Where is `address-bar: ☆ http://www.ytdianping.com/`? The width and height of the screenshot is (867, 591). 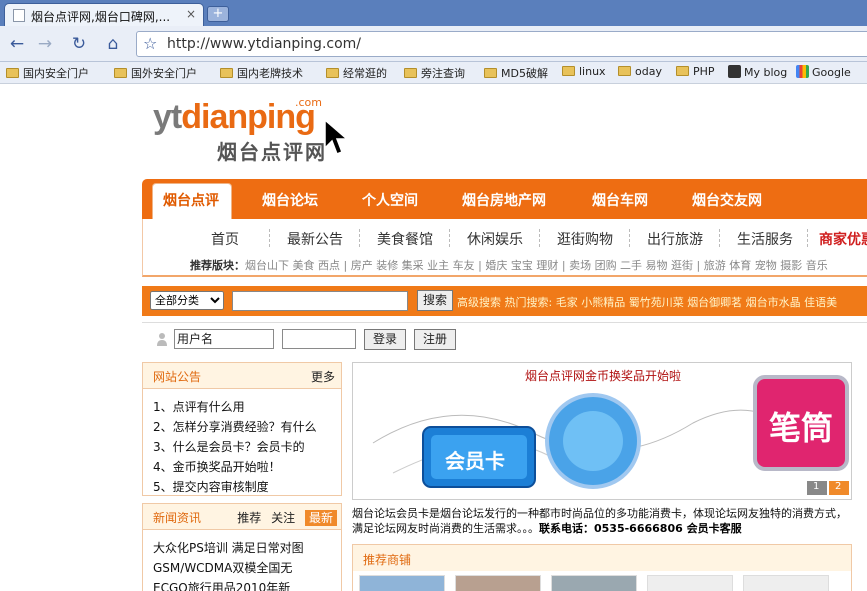
address-bar: ☆ http://www.ytdianping.com/ is located at coordinates (501, 44).